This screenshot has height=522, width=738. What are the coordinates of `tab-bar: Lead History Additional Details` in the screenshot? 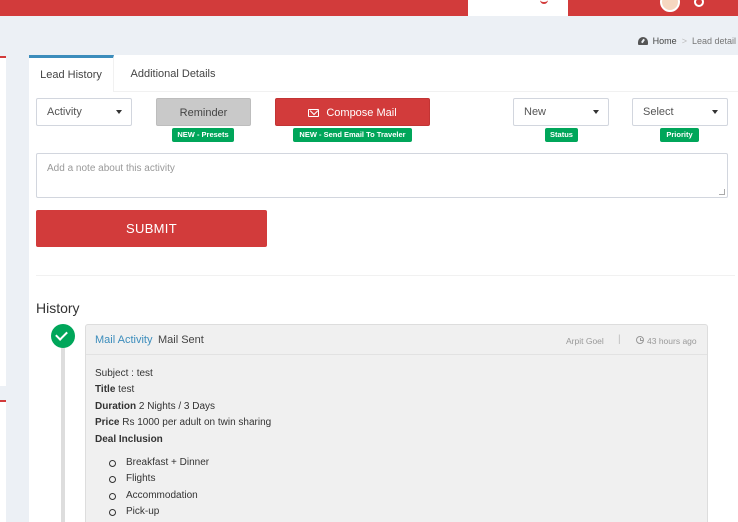 It's located at (383, 73).